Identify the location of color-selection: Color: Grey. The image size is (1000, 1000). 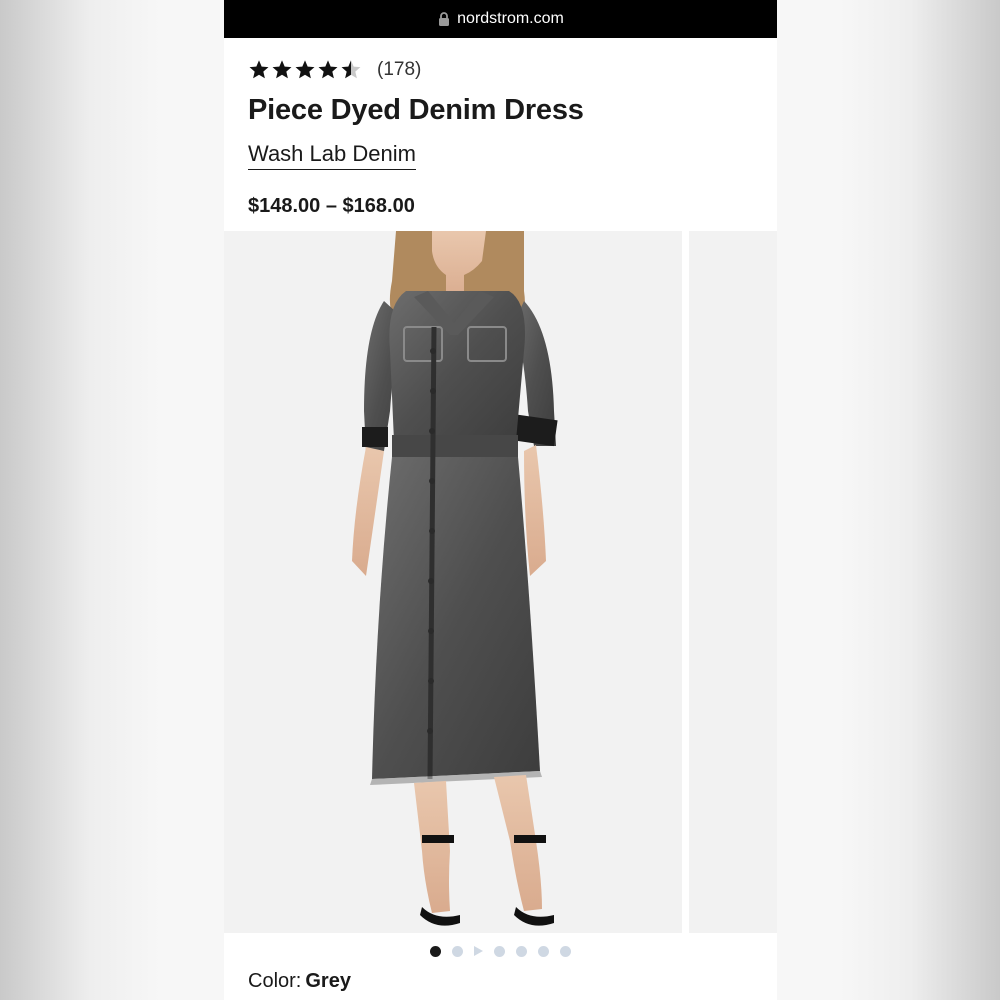
(299, 981).